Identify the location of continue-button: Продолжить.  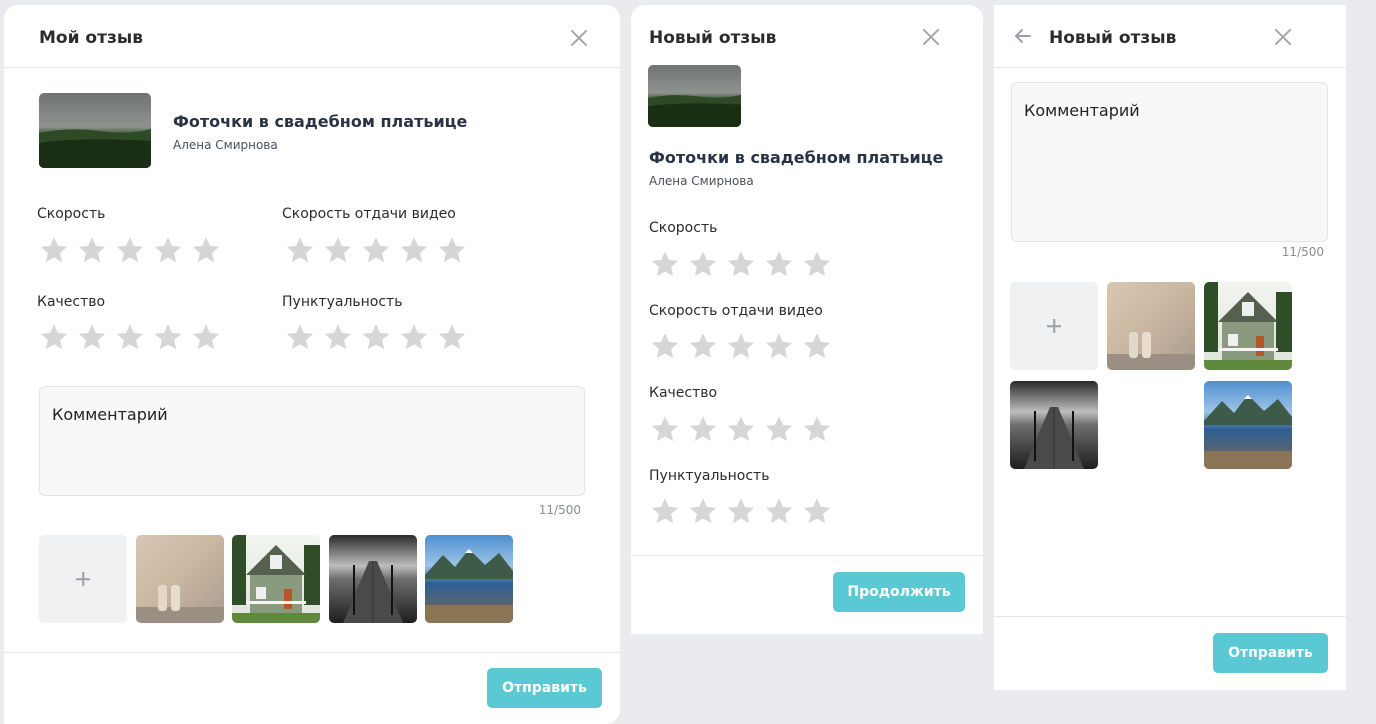
(899, 592).